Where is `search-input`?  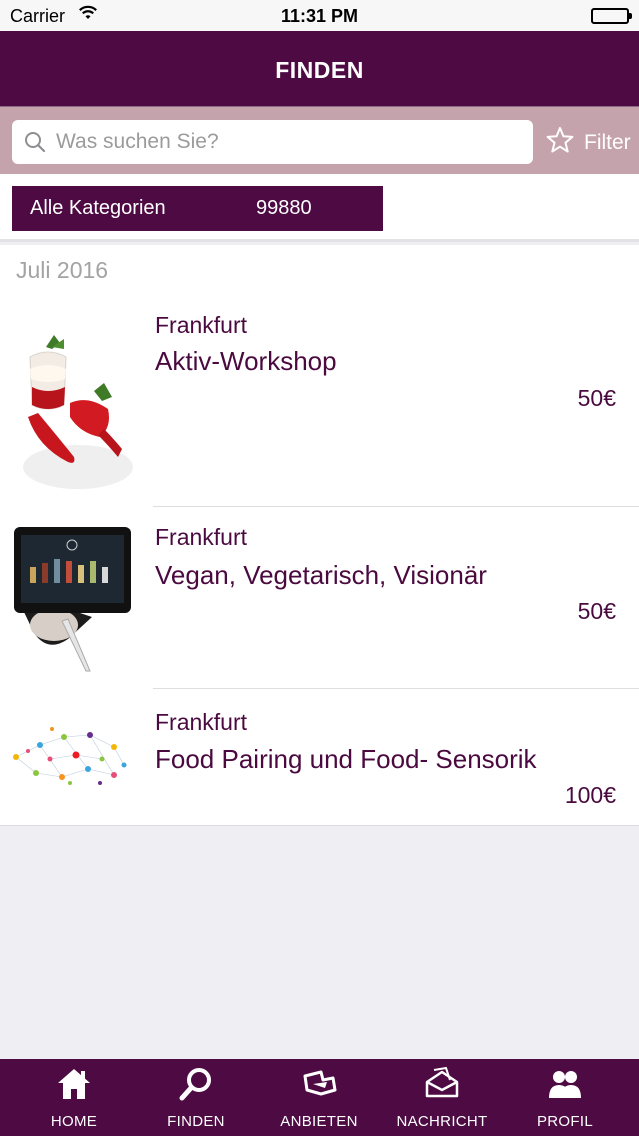
search-input is located at coordinates (286, 142).